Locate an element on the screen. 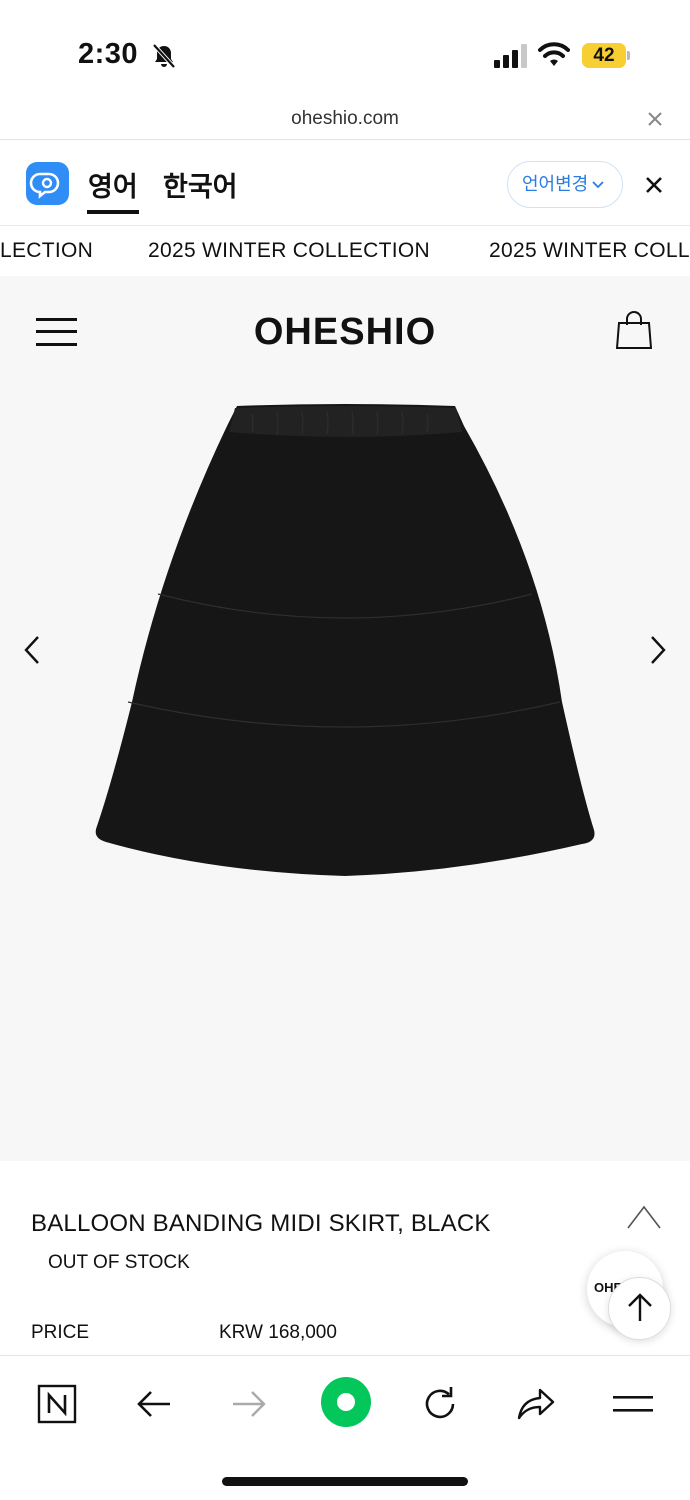  change-language-button: 언어변경 is located at coordinates (565, 184).